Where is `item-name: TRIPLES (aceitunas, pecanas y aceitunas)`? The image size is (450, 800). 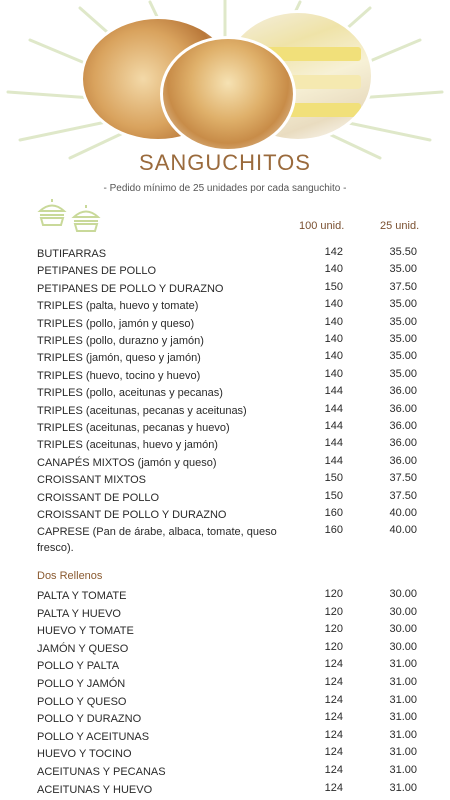
item-name: TRIPLES (aceitunas, pecanas y aceitunas) is located at coordinates (142, 410).